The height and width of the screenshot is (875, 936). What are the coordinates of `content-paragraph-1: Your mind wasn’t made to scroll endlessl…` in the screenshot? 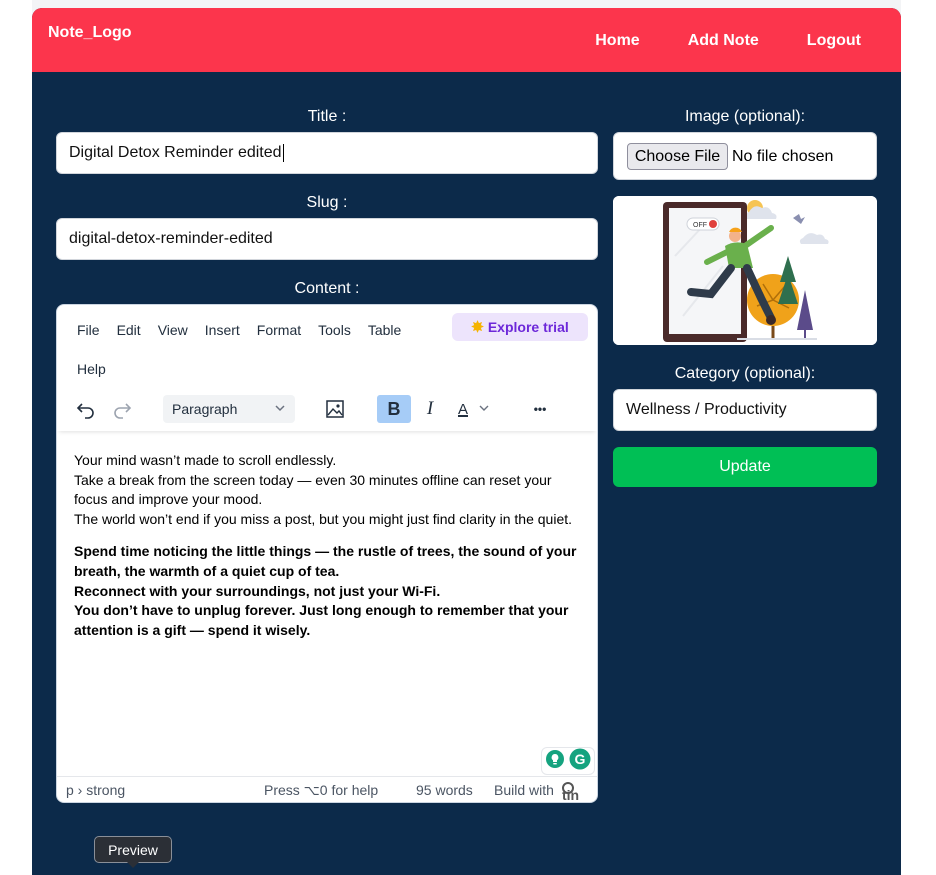 It's located at (329, 490).